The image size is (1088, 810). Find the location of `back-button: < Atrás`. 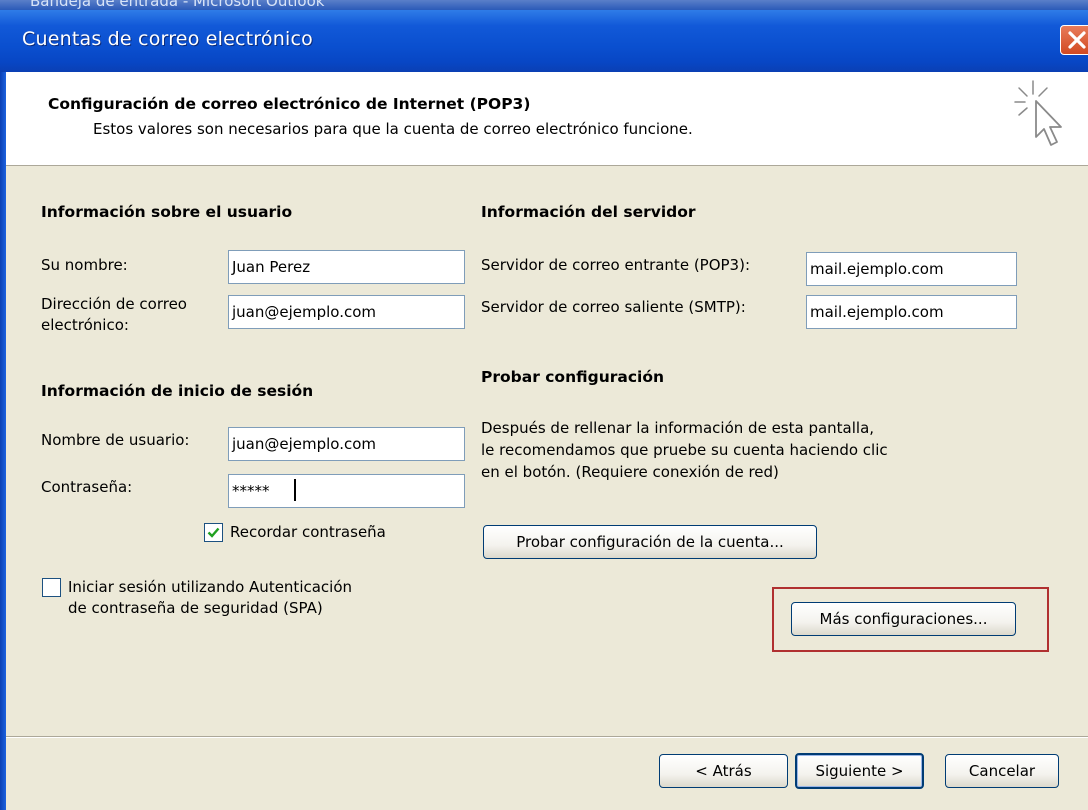

back-button: < Atrás is located at coordinates (723, 771).